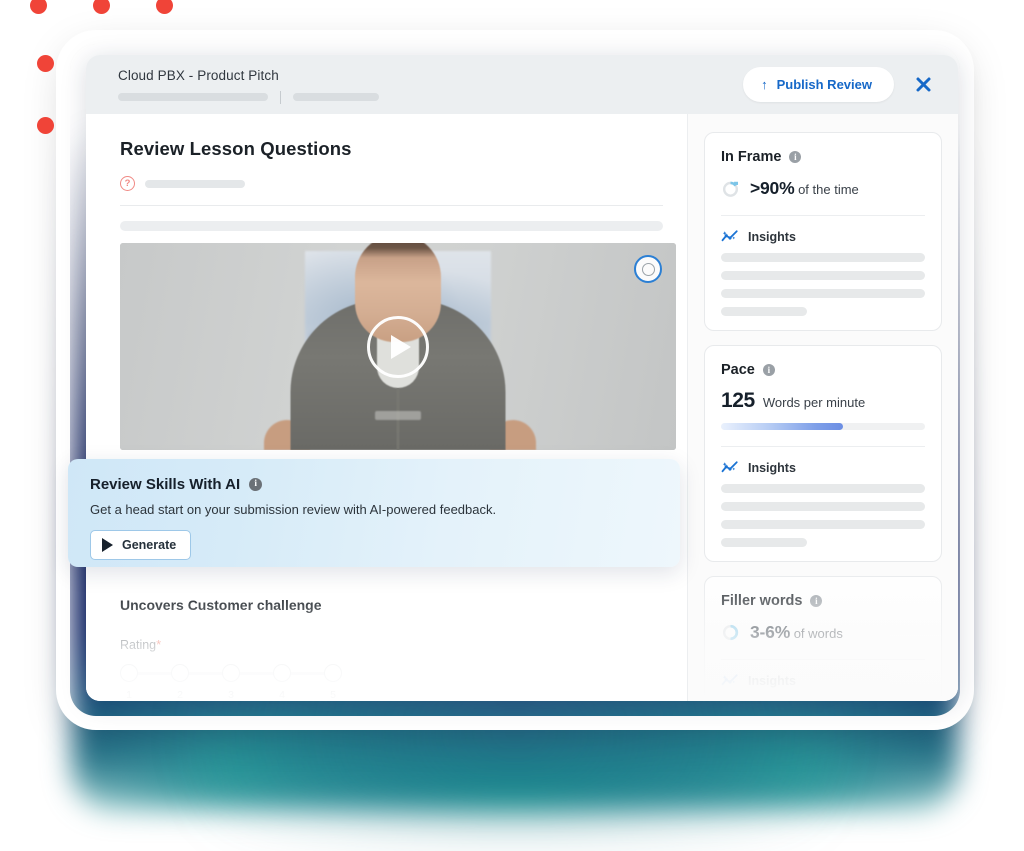  I want to click on ai-card-title: Review Skills With AI, so click(165, 484).